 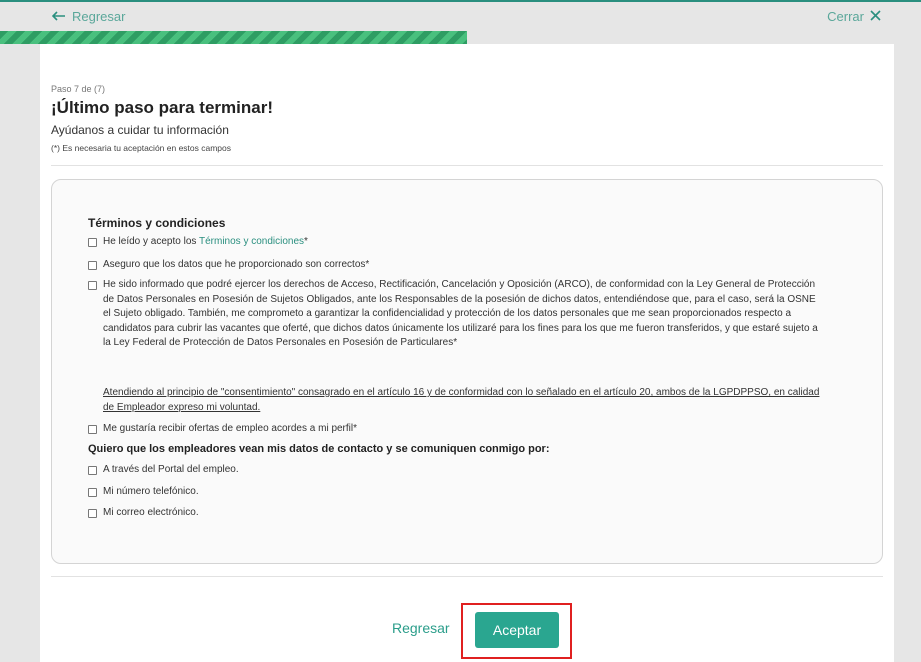 I want to click on step-indicator: Paso 7 de (7), so click(x=78, y=89).